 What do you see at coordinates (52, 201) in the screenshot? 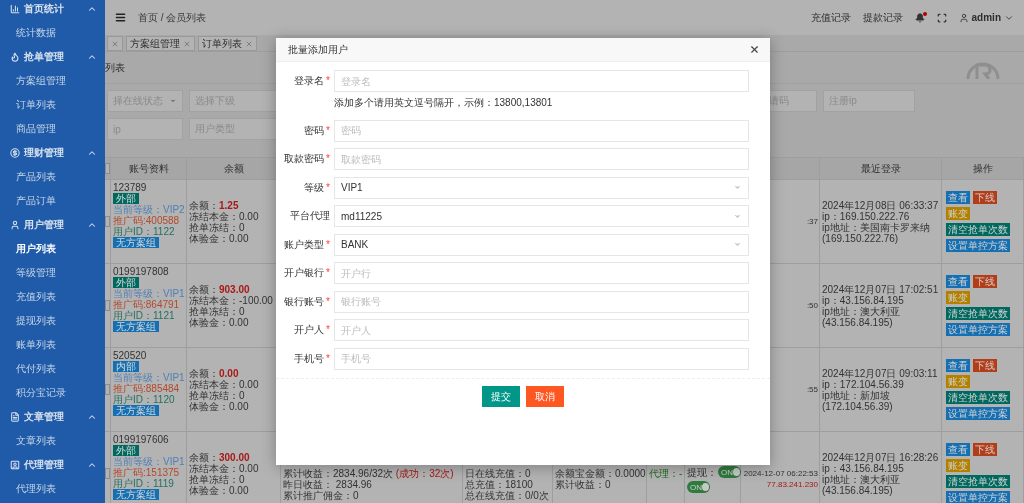
I see `sidebar-item: 产品订单` at bounding box center [52, 201].